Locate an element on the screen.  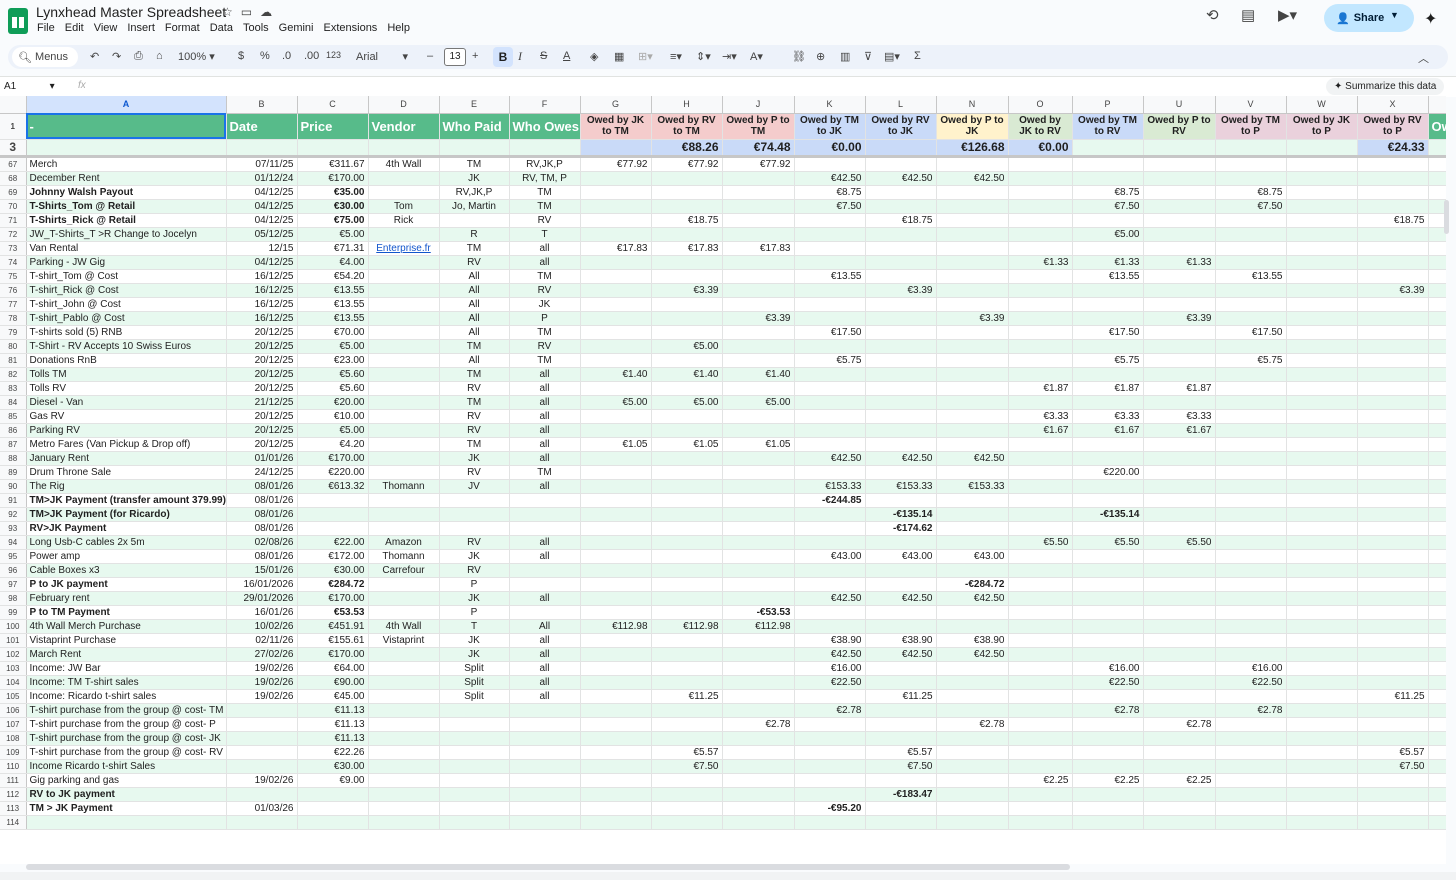
cell: €17.83 is located at coordinates (758, 248).